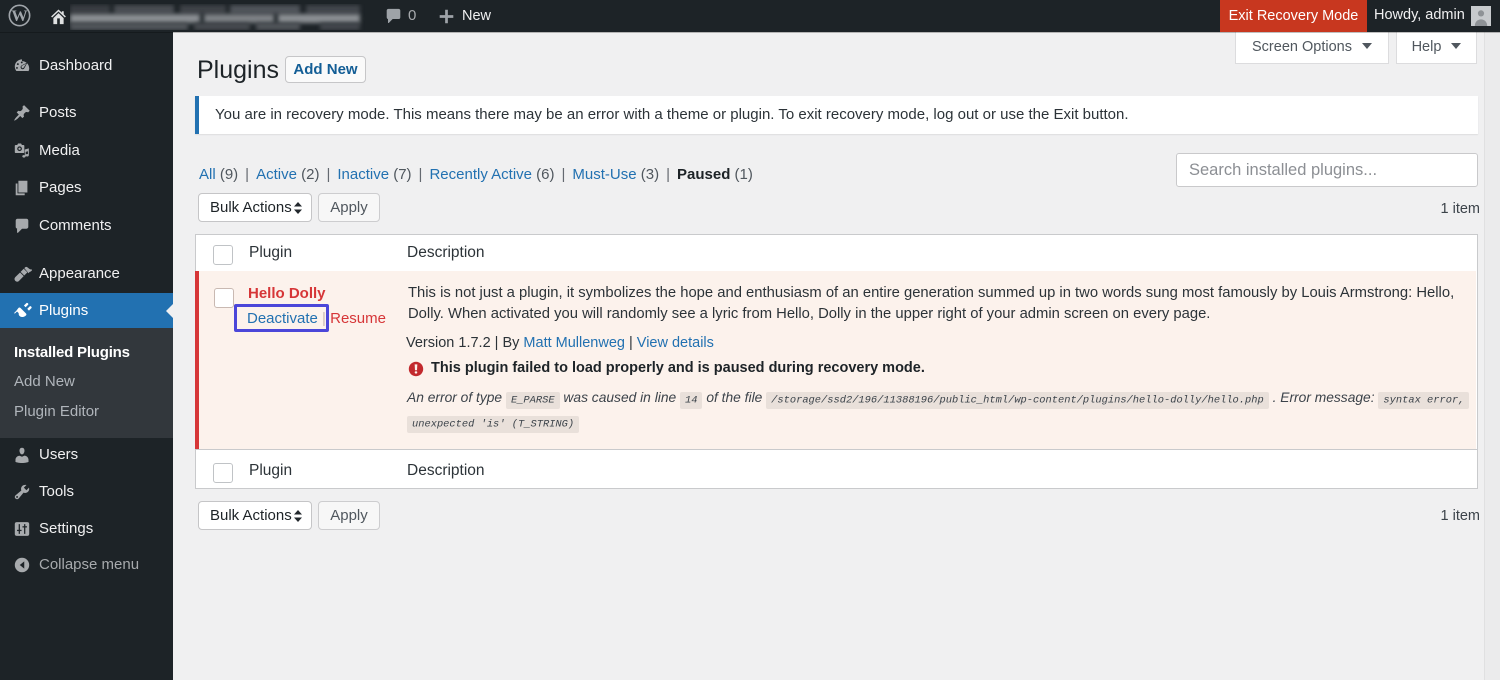  I want to click on svg-text: W, so click(19, 15).